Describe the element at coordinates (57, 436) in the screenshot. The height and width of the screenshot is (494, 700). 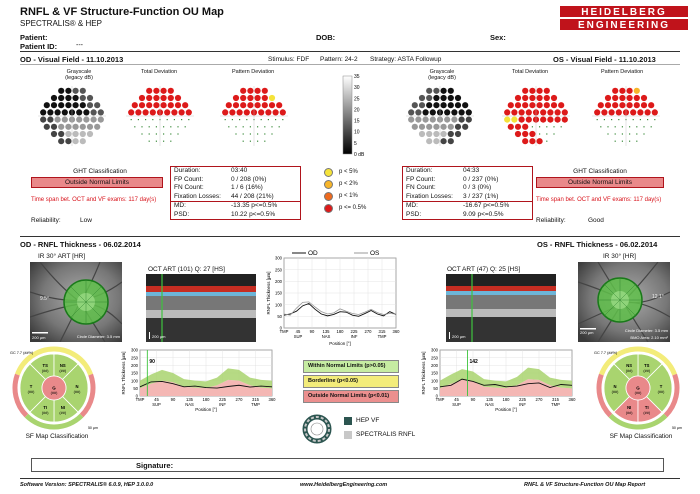
I see `od-sf-label: SF Map Classification` at that location.